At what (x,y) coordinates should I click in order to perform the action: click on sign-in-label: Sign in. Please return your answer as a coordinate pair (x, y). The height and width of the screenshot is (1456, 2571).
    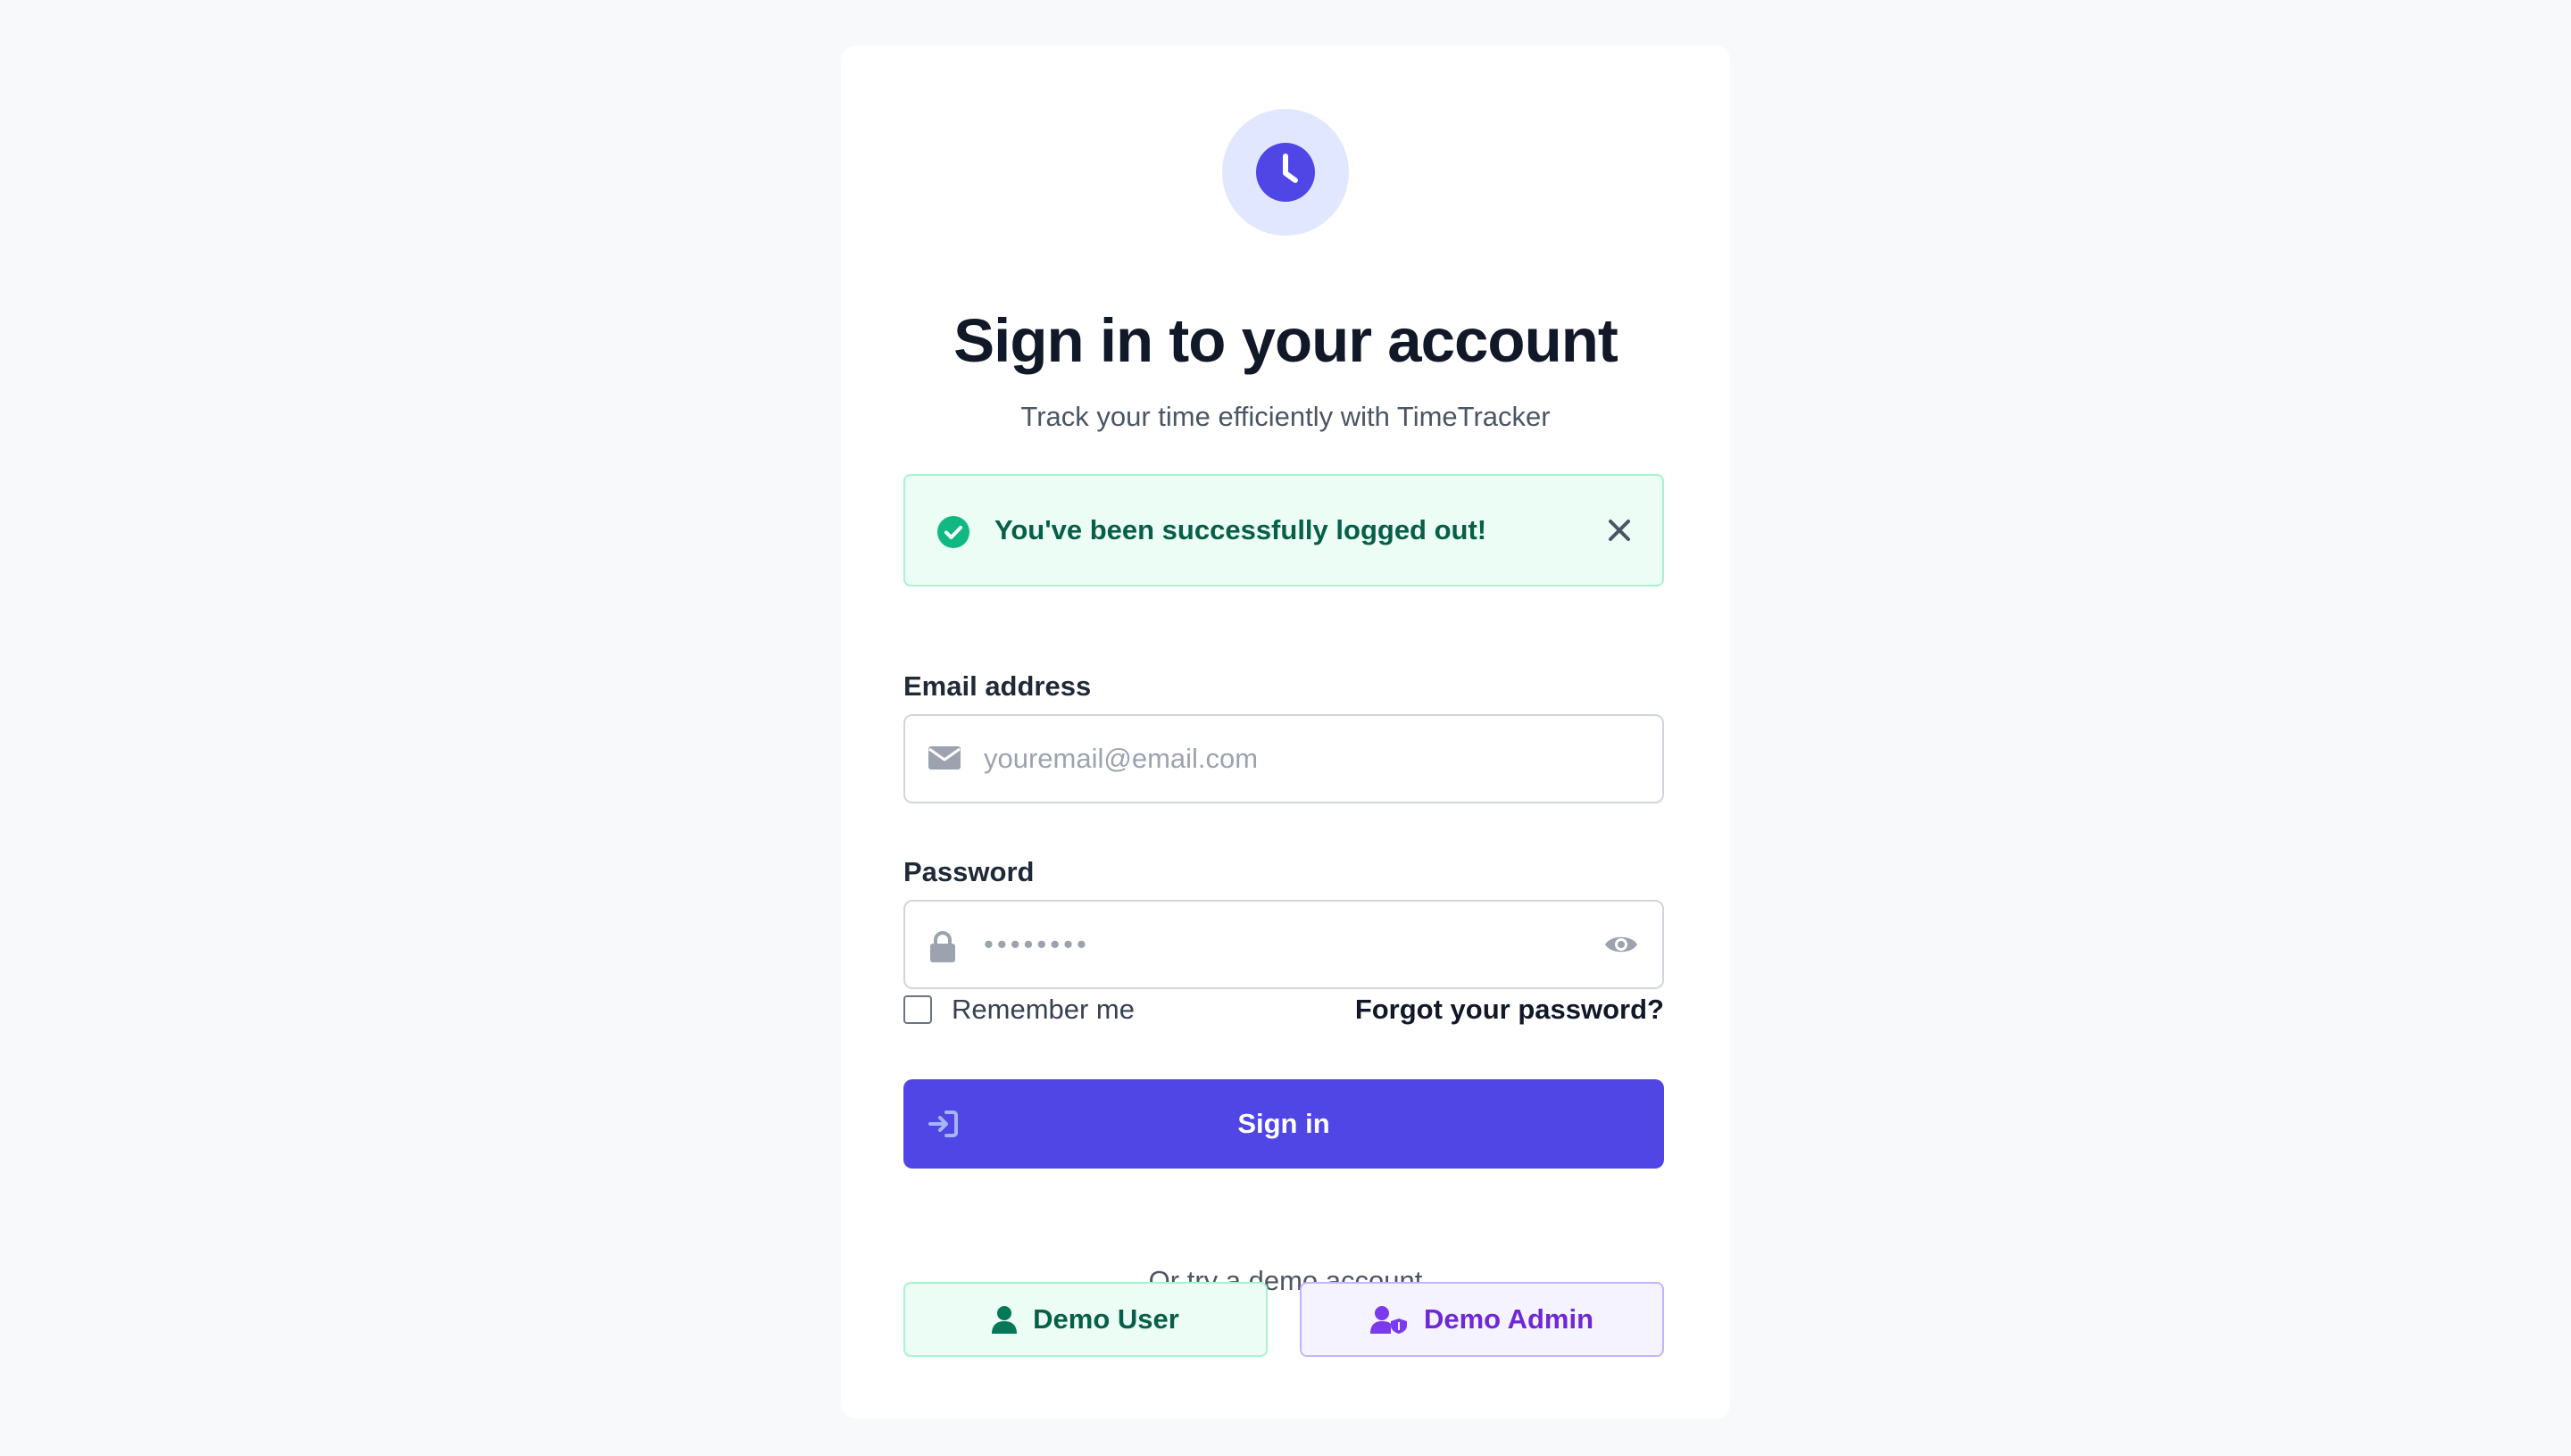
    Looking at the image, I should click on (1283, 1123).